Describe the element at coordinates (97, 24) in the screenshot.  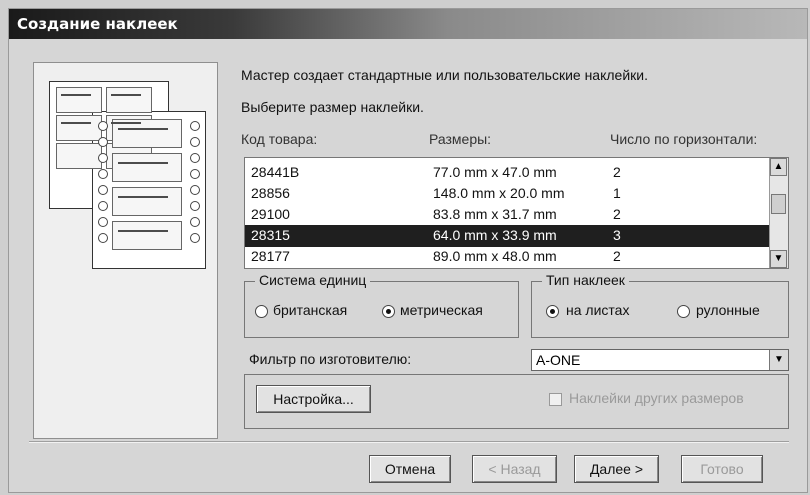
I see `window-title: Создание наклеек` at that location.